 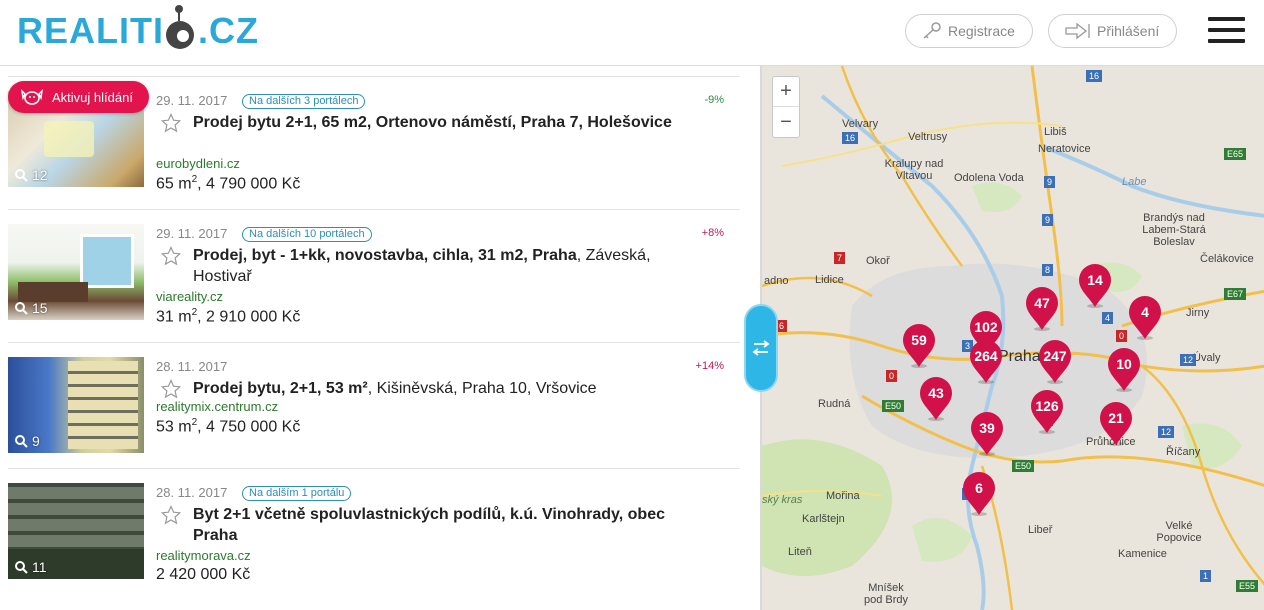 I want to click on menu-icon, so click(x=1227, y=31).